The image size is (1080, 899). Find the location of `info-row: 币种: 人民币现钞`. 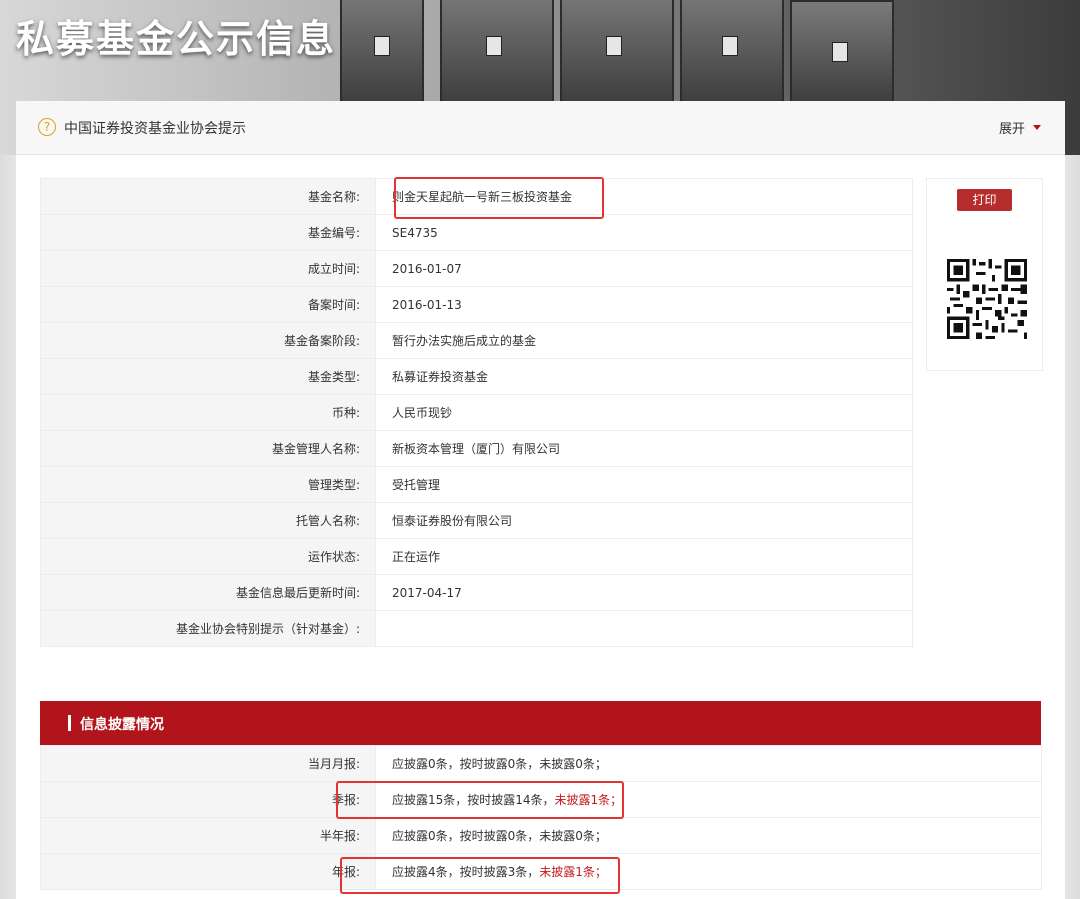

info-row: 币种: 人民币现钞 is located at coordinates (476, 412).